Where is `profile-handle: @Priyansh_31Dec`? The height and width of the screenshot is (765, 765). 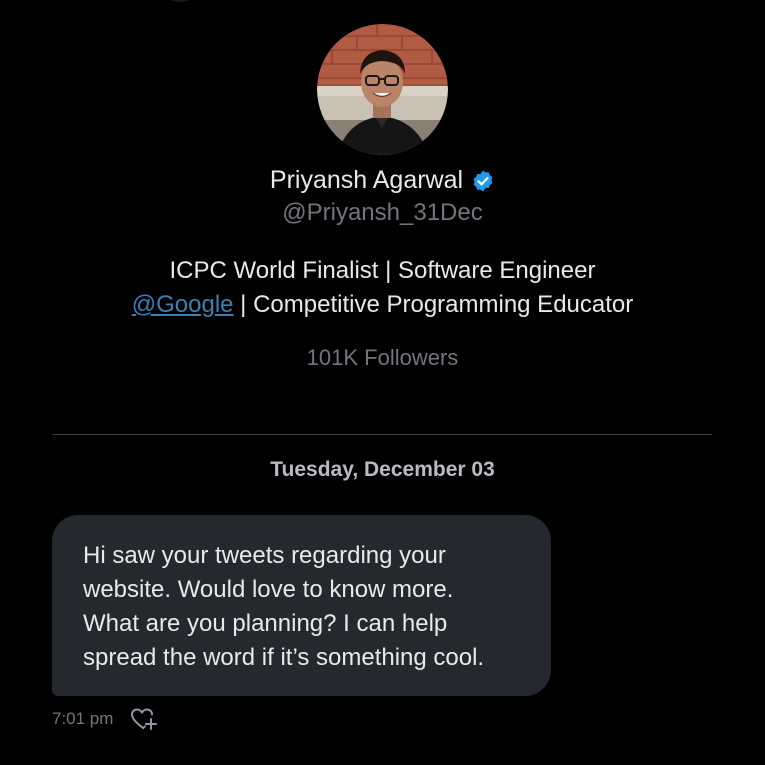
profile-handle: @Priyansh_31Dec is located at coordinates (382, 212).